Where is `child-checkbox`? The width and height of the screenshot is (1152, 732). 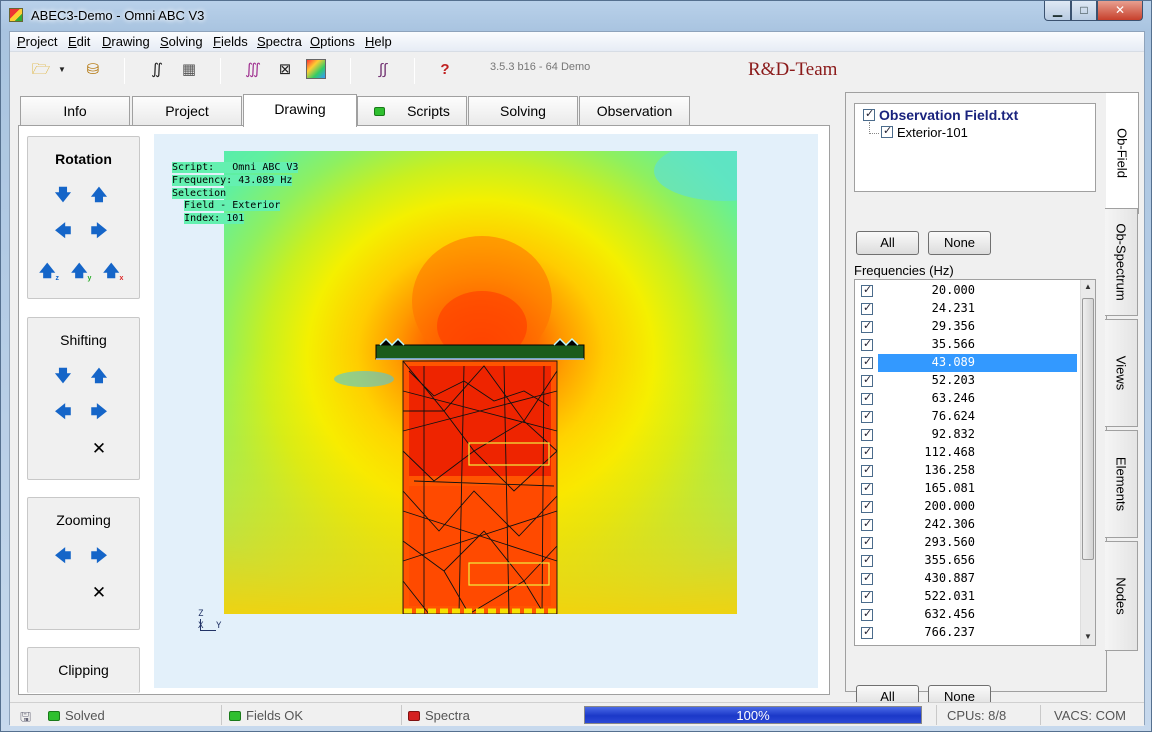
child-checkbox is located at coordinates (887, 131).